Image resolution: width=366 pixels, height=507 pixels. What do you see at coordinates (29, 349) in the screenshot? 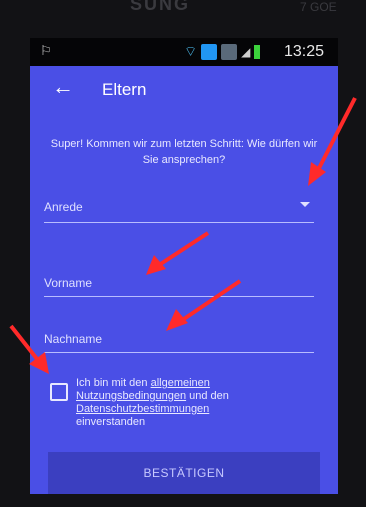
I see `annotation-arrow-checkbox` at bounding box center [29, 349].